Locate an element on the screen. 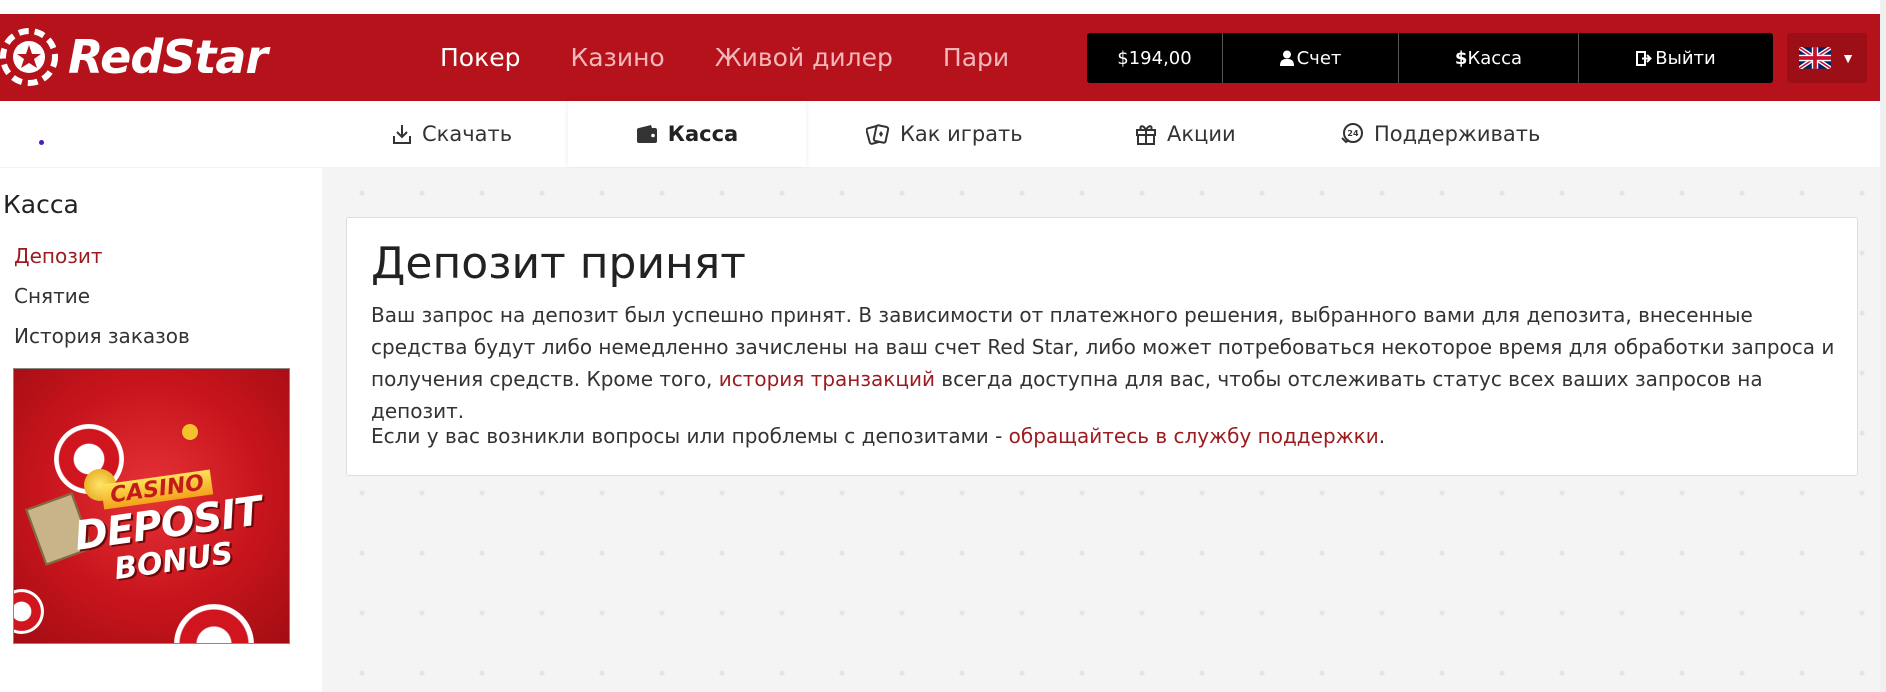  user-icon is located at coordinates (1286, 58).